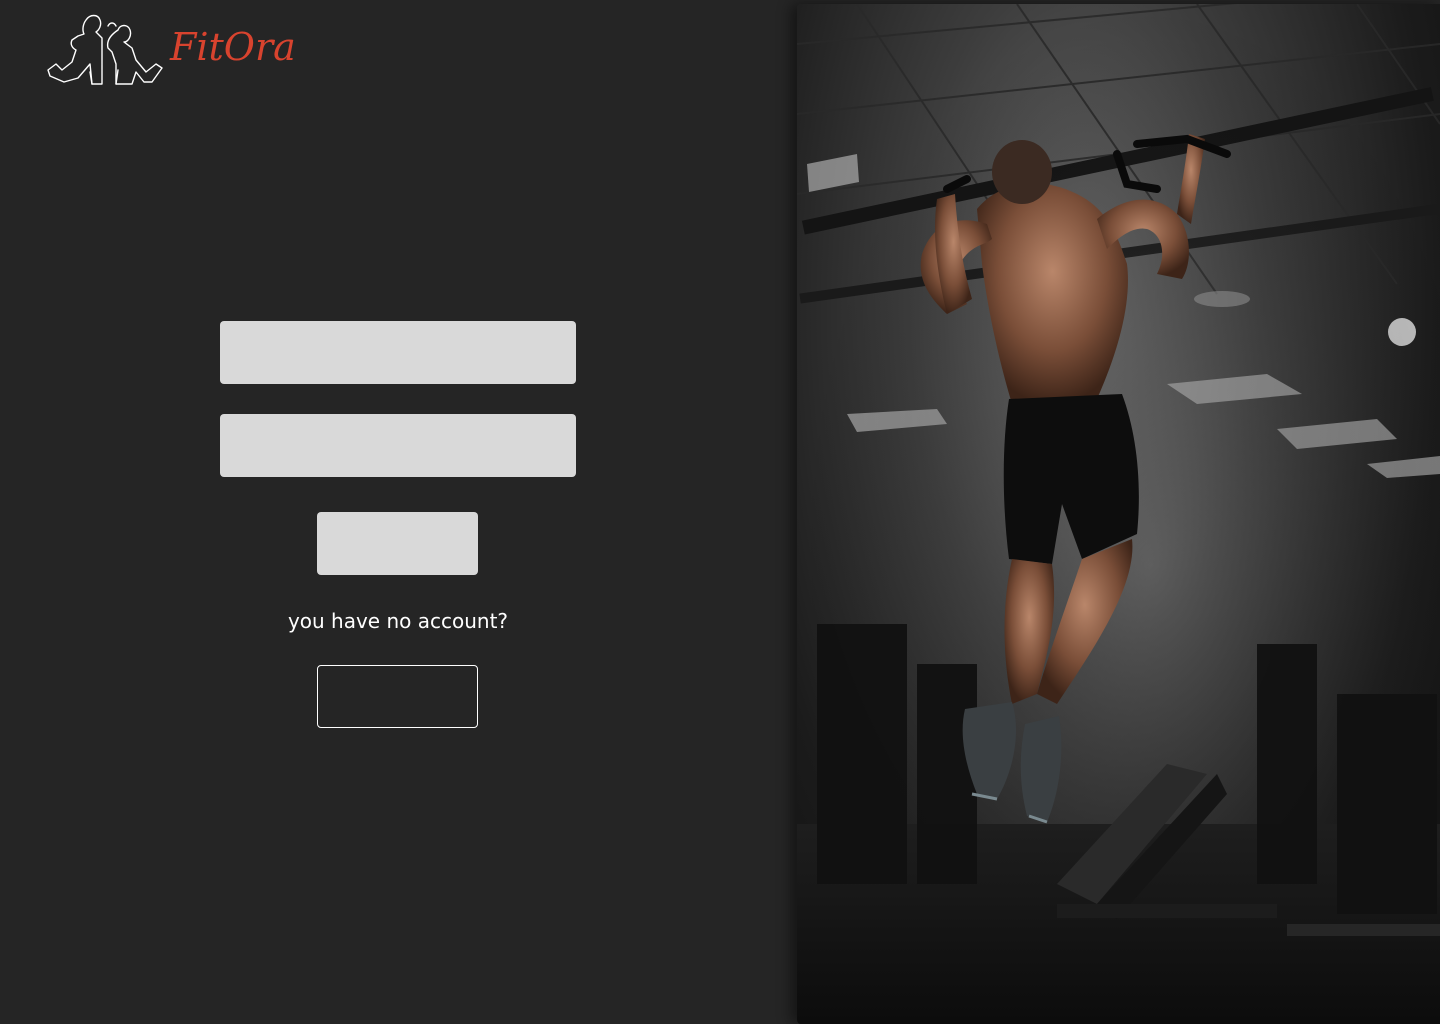 Image resolution: width=1440 pixels, height=1024 pixels. Describe the element at coordinates (397, 543) in the screenshot. I see `login-button` at that location.